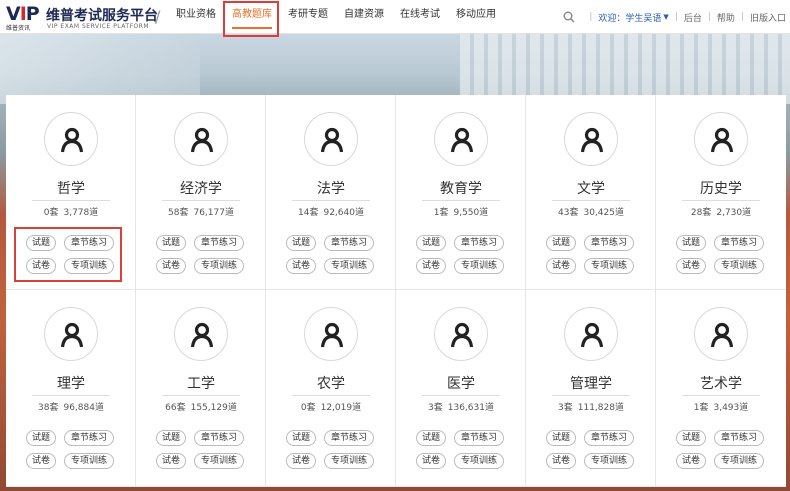 The image size is (790, 491). I want to click on subject-card: 艺术学 1套 3,493道试题 章节练习 试卷 专项训练, so click(721, 388).